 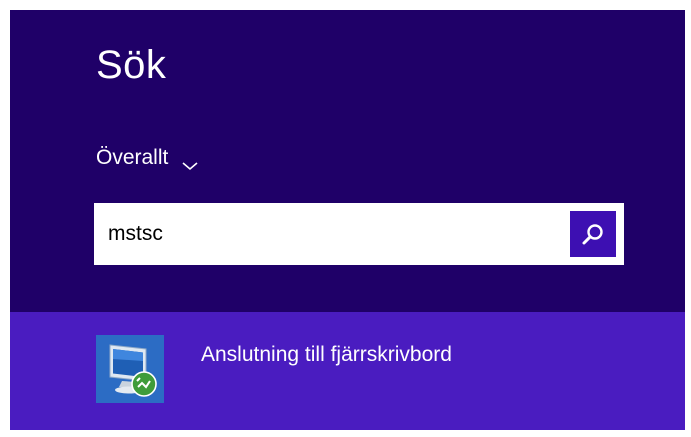 What do you see at coordinates (326, 354) in the screenshot?
I see `search-result-label: Anslutning till fjärrskrivbord` at bounding box center [326, 354].